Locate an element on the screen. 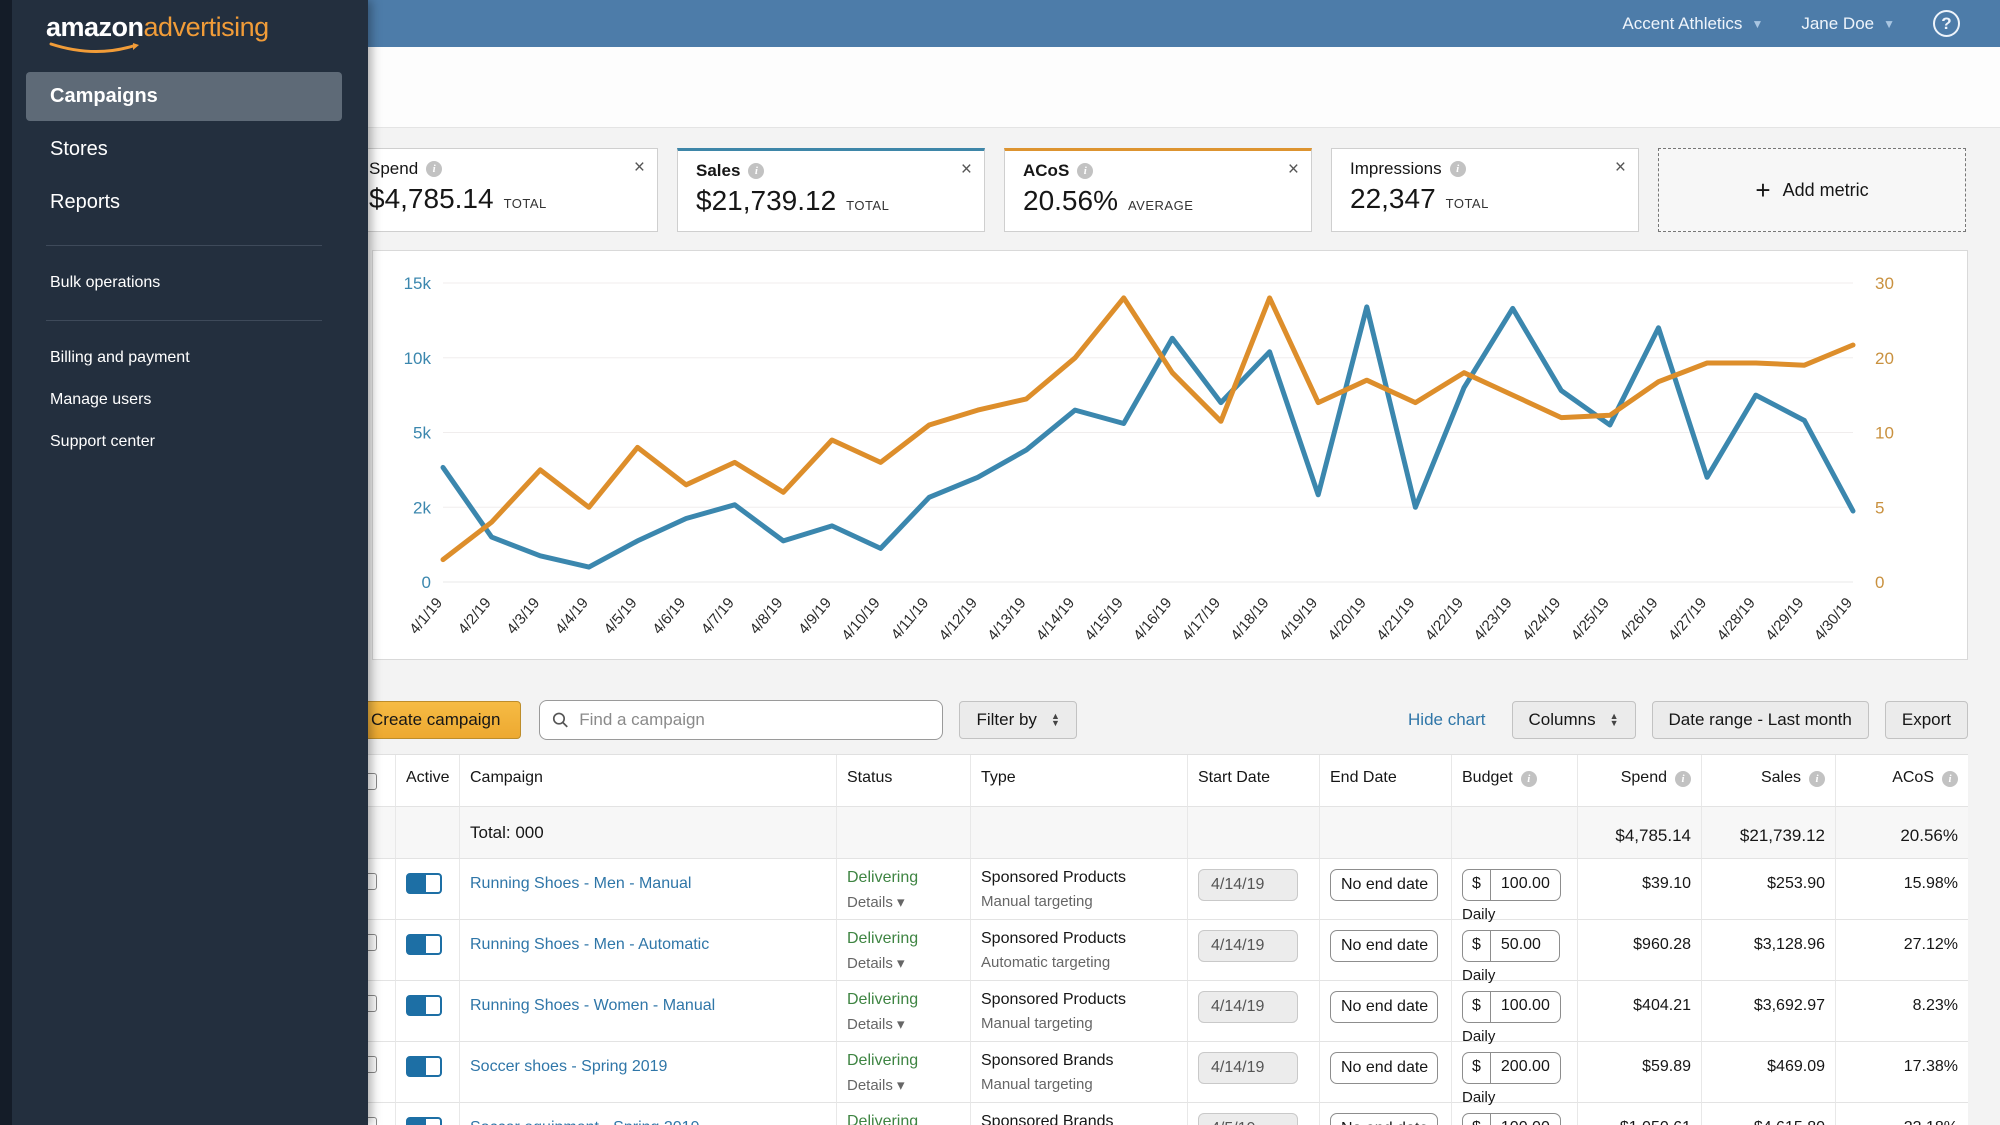  logo-advertising-text: advertising is located at coordinates (206, 27).